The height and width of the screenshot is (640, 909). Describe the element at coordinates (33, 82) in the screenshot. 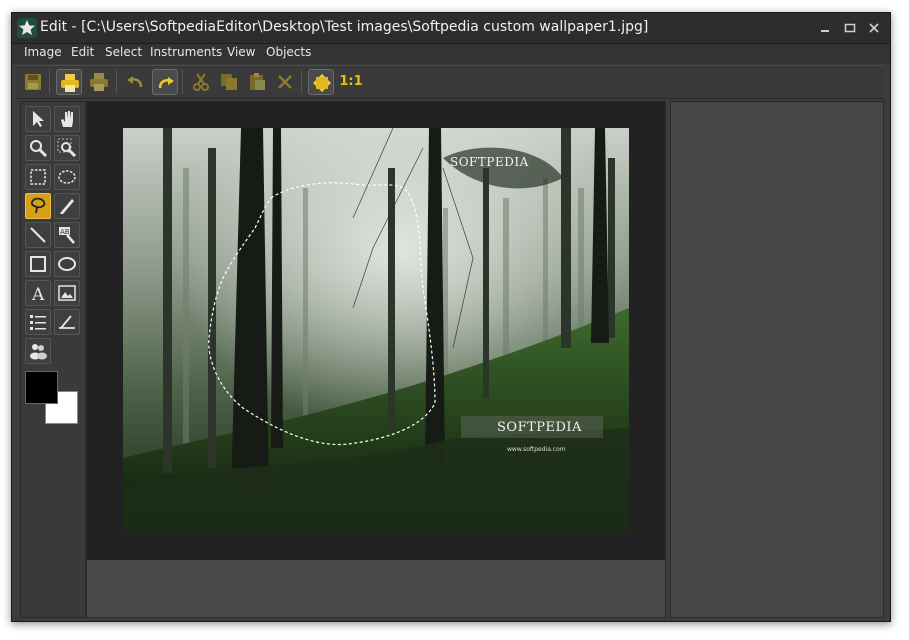

I see `save-button` at that location.